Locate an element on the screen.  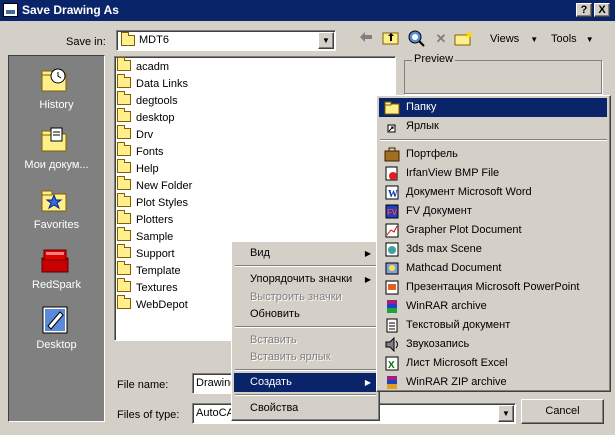
up-folder-button is located at coordinates (391, 39).